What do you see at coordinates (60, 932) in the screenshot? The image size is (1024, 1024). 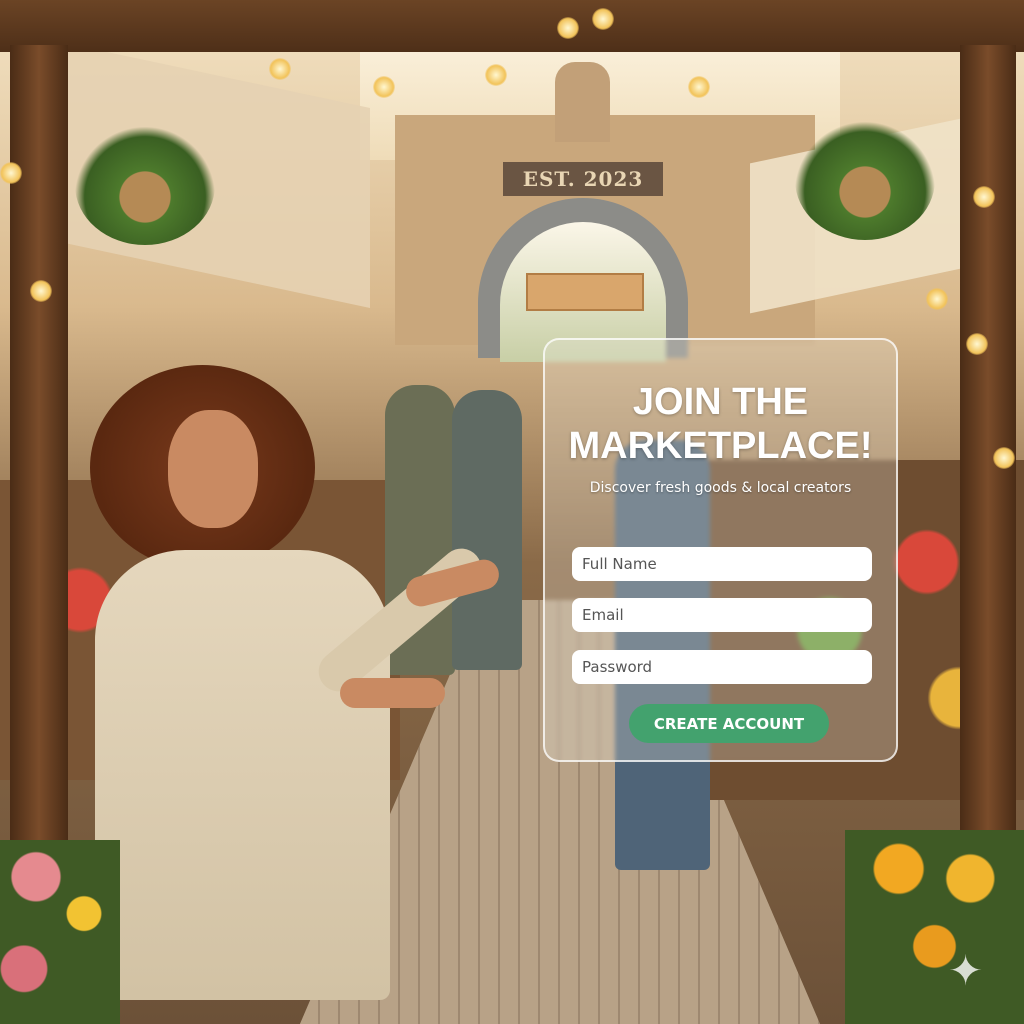 I see `flower-bouquet` at bounding box center [60, 932].